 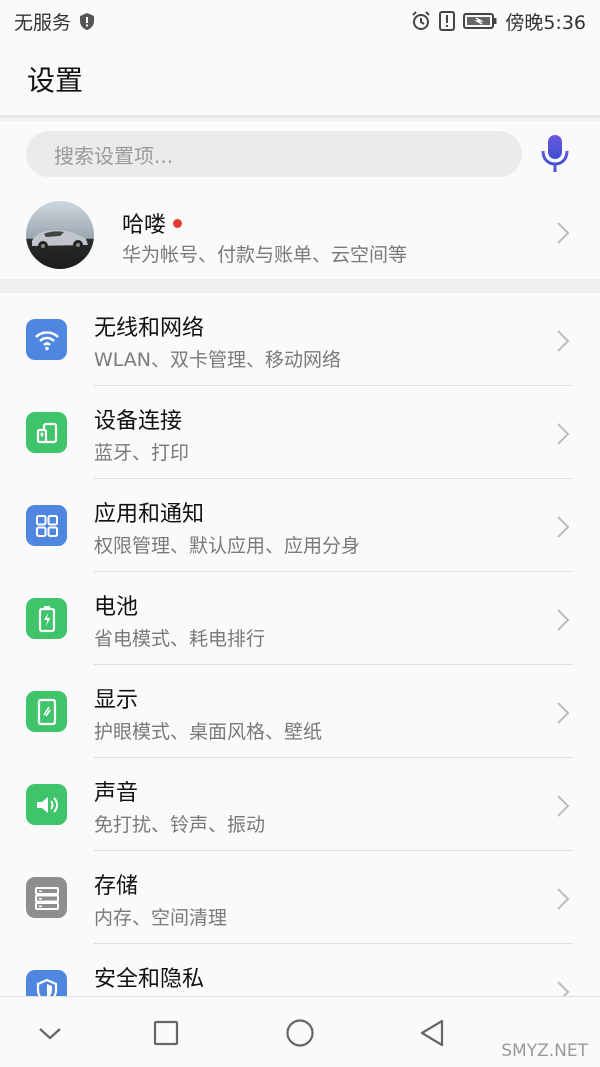 I want to click on carrier-label: 无服务, so click(x=43, y=22).